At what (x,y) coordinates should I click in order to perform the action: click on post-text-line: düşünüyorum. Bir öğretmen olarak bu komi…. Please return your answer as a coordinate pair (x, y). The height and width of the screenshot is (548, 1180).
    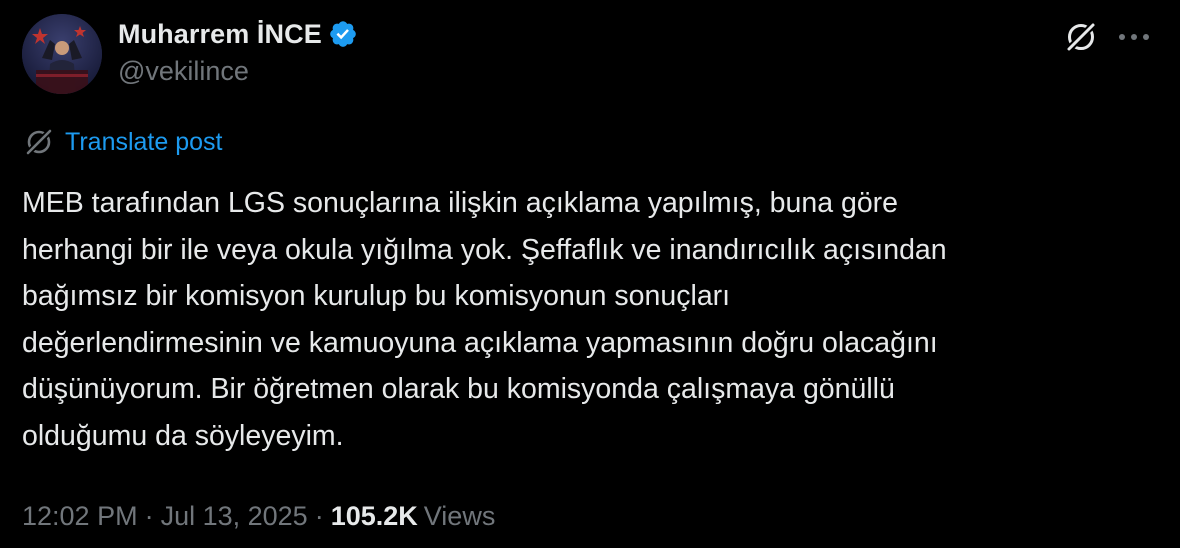
    Looking at the image, I should click on (458, 389).